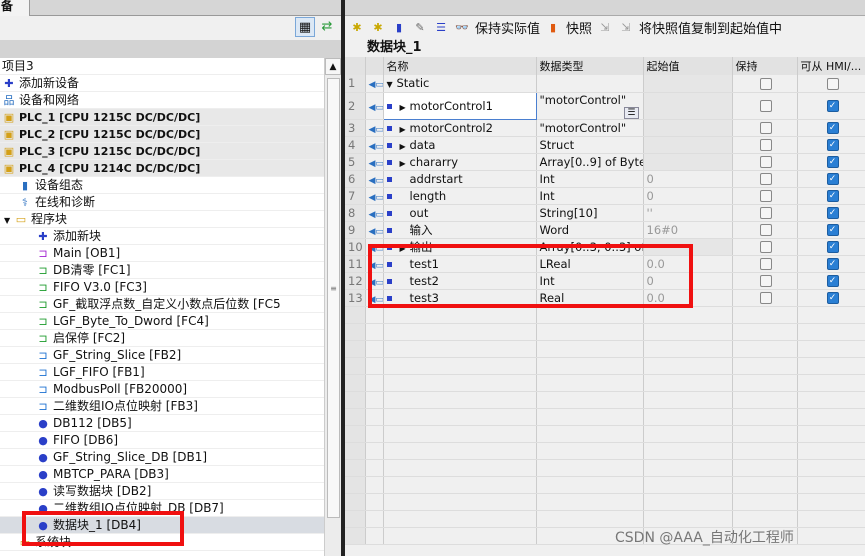  I want to click on name-cell: out, so click(460, 213).